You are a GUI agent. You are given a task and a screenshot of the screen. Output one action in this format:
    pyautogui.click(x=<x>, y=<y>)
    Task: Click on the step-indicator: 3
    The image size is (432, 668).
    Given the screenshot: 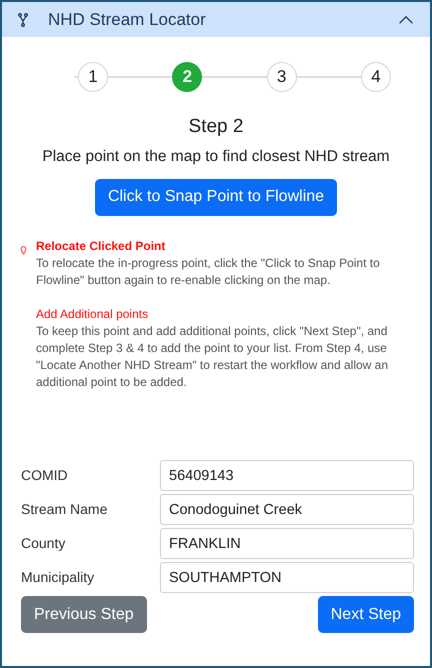 What is the action you would take?
    pyautogui.click(x=281, y=77)
    